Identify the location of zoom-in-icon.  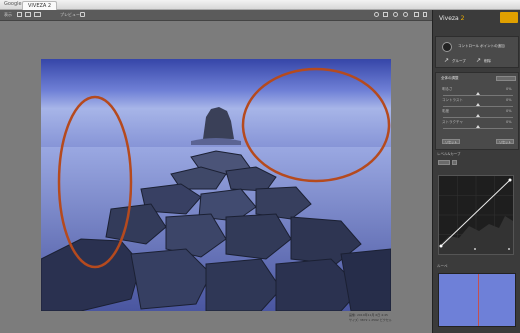
(395, 14).